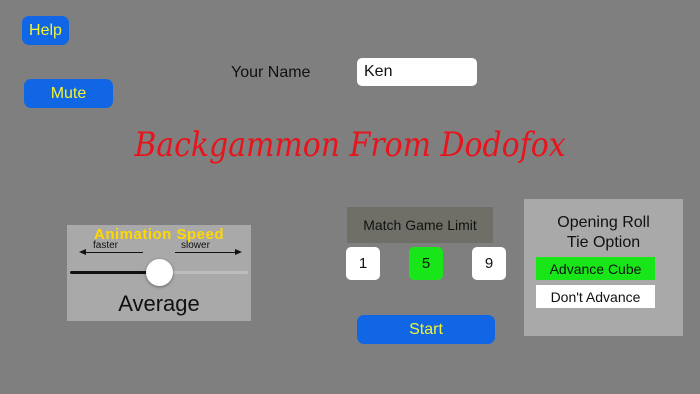 This screenshot has height=394, width=700. I want to click on help-button: Help, so click(45, 30).